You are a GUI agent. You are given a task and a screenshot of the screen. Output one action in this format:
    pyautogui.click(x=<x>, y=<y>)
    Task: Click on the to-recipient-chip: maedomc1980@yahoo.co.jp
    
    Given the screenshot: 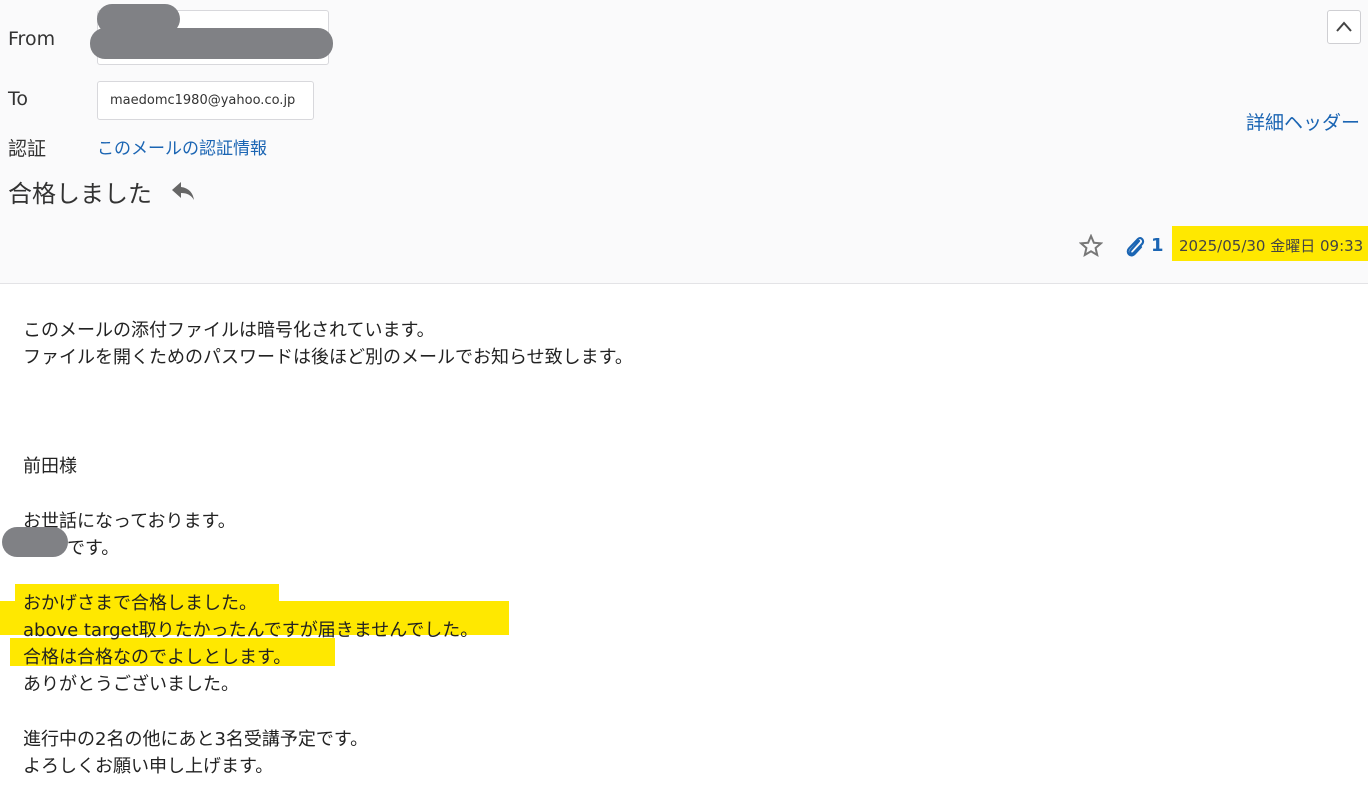 What is the action you would take?
    pyautogui.click(x=205, y=100)
    